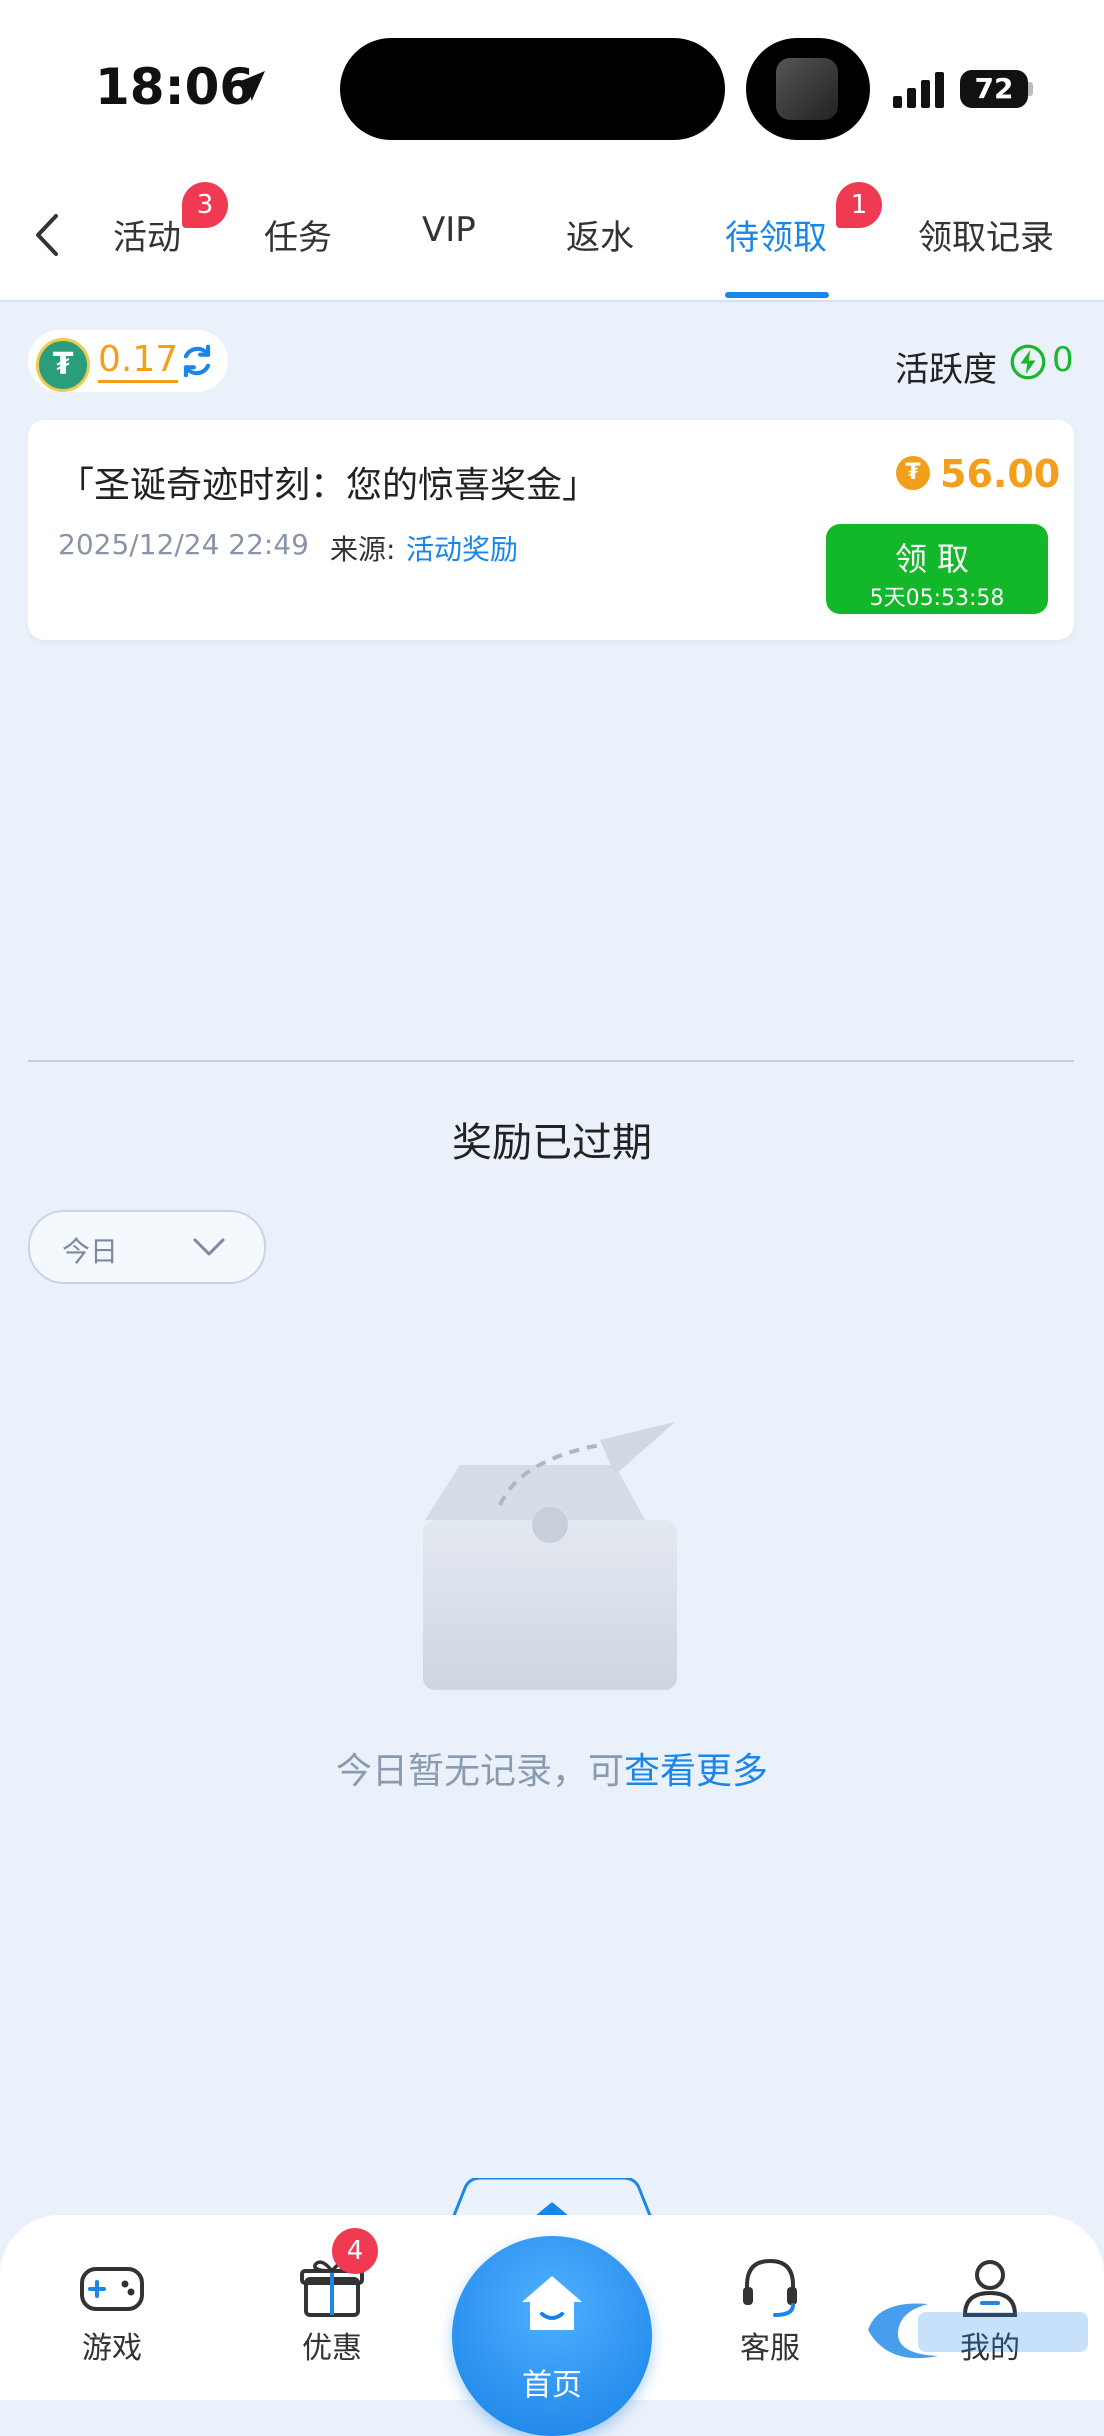 Image resolution: width=1104 pixels, height=2436 pixels. Describe the element at coordinates (183, 544) in the screenshot. I see `reward-date: 2025/12/24 22:49` at that location.